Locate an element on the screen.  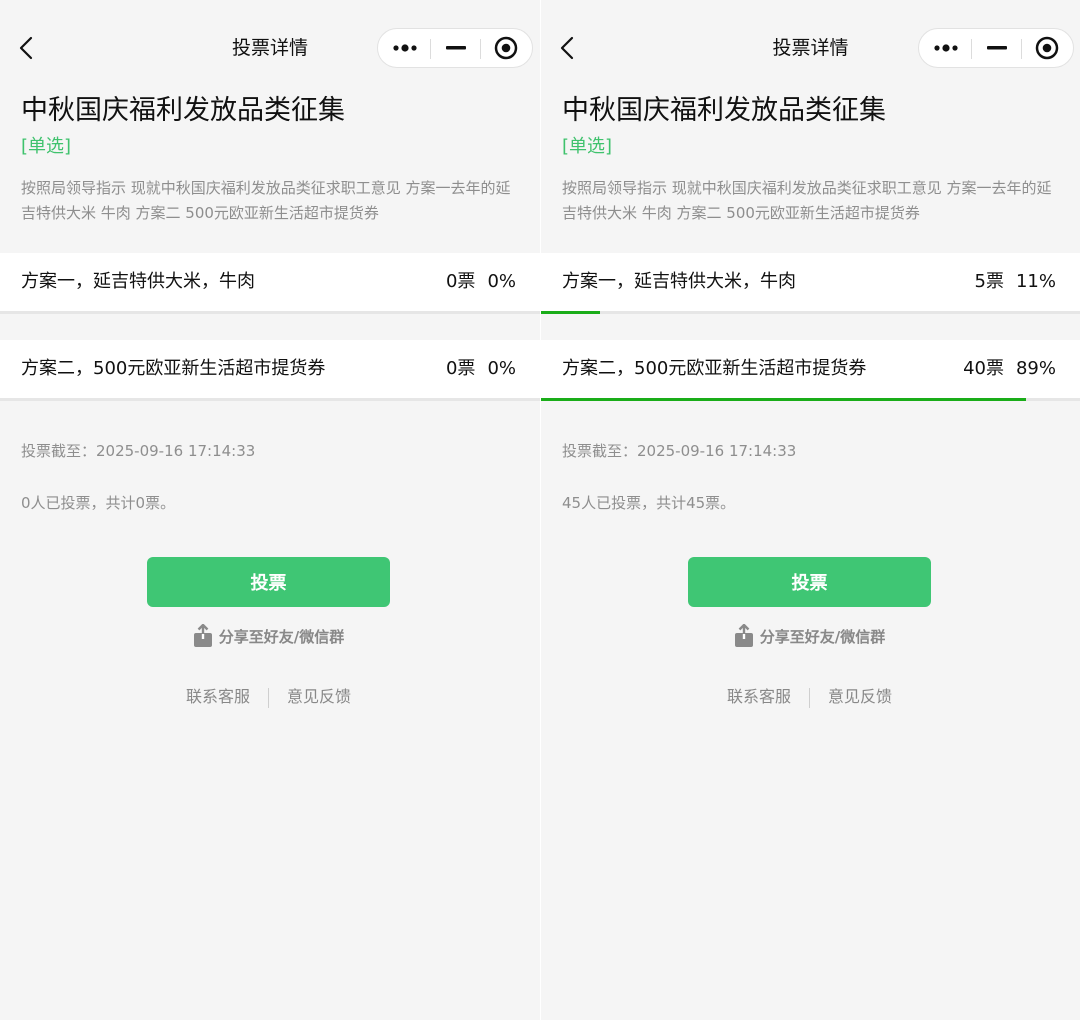
vote-option-1: 方案一，延吉特供大米，牛肉 0票 0% is located at coordinates (270, 283).